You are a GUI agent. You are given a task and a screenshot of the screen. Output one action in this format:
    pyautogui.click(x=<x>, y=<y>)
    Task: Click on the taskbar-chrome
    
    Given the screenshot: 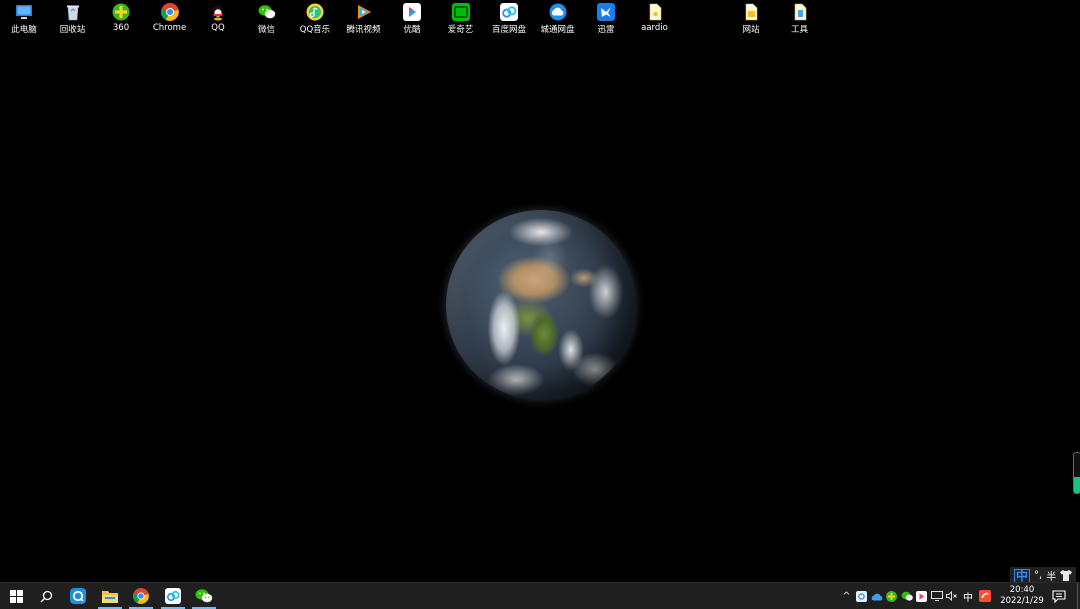 What is the action you would take?
    pyautogui.click(x=141, y=597)
    